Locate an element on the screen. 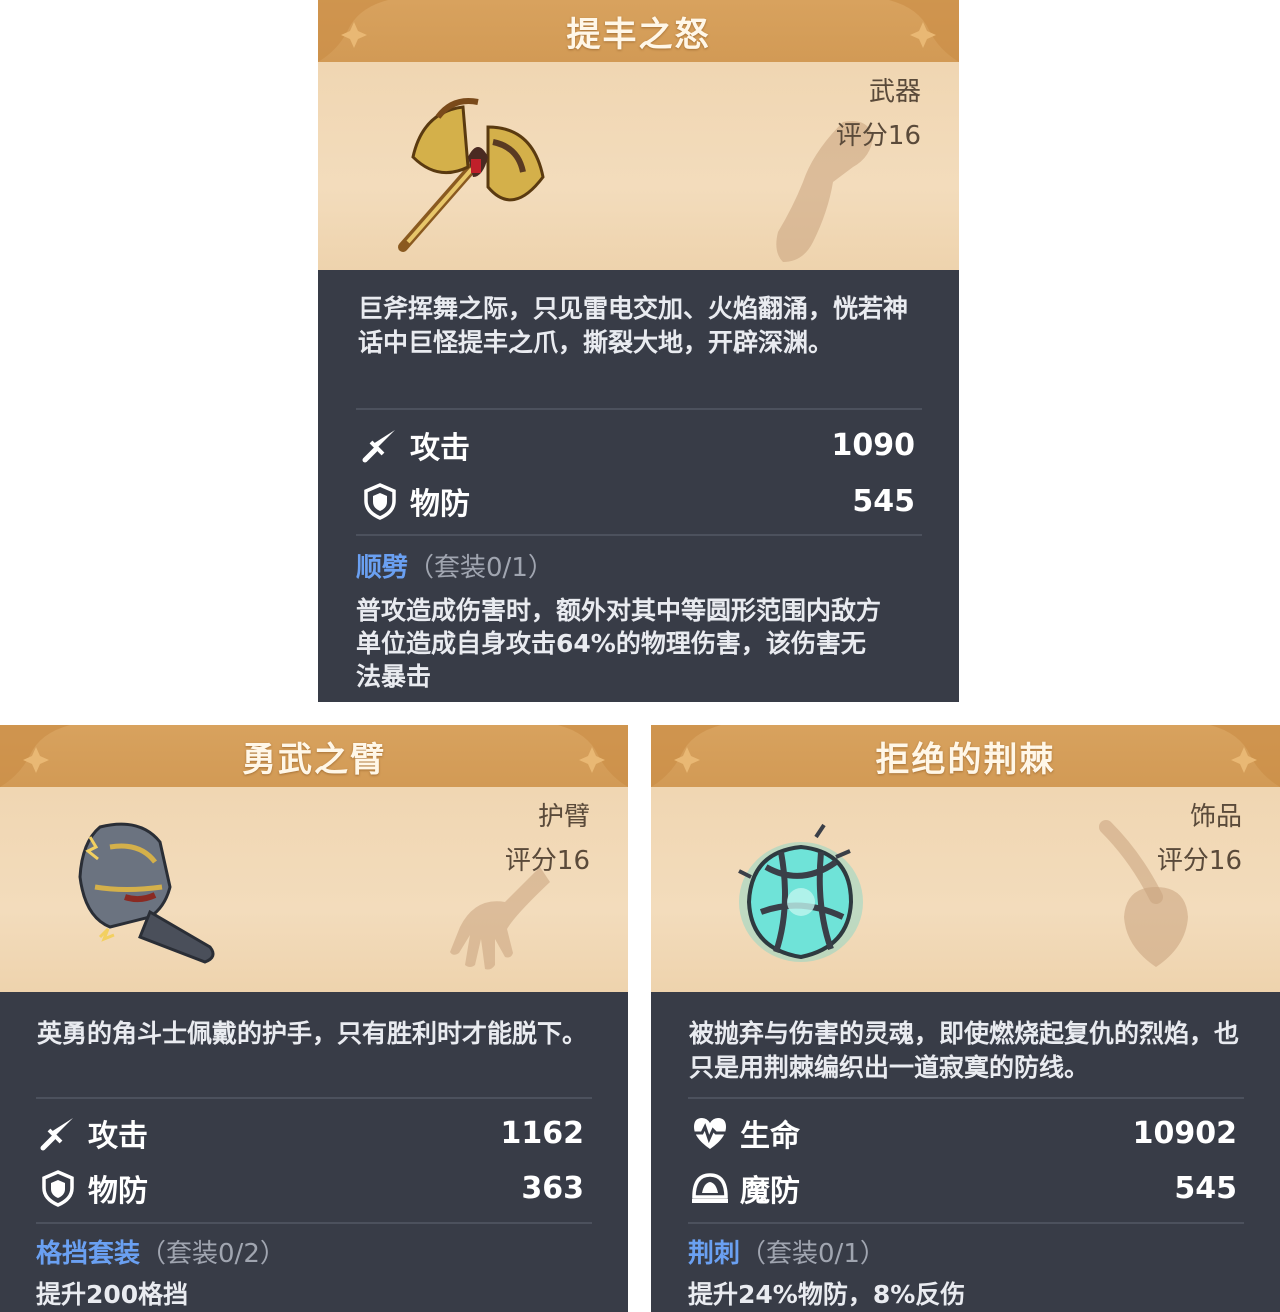  item-title: 勇武之臂 is located at coordinates (314, 759).